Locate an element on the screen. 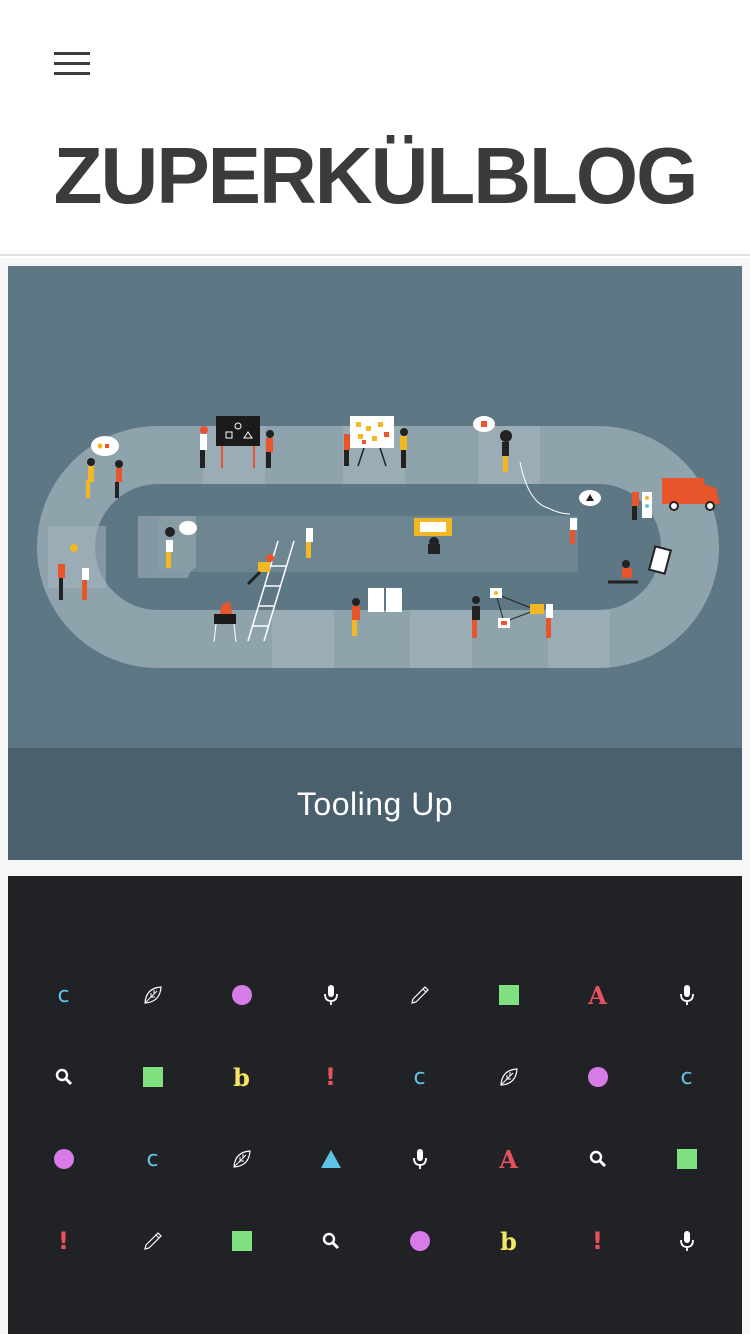  hamburger-menu-icon is located at coordinates (72, 65).